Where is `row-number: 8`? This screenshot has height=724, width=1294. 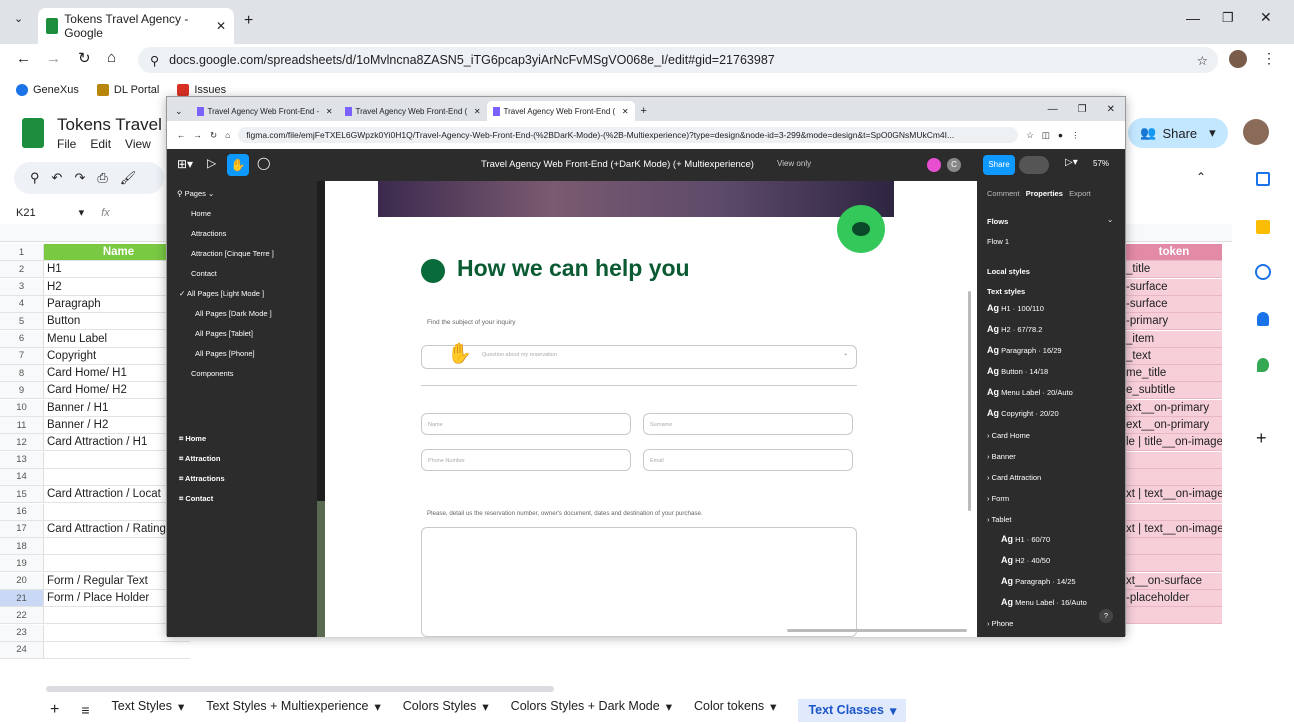 row-number: 8 is located at coordinates (22, 373).